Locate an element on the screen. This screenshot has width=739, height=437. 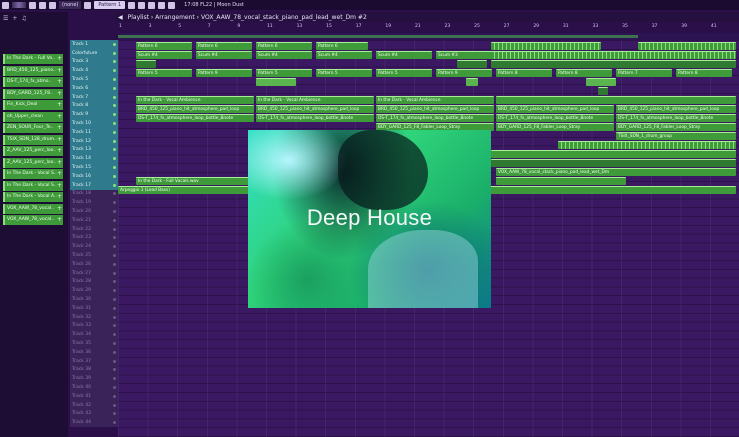
track-header: Track 4 is located at coordinates (94, 71).